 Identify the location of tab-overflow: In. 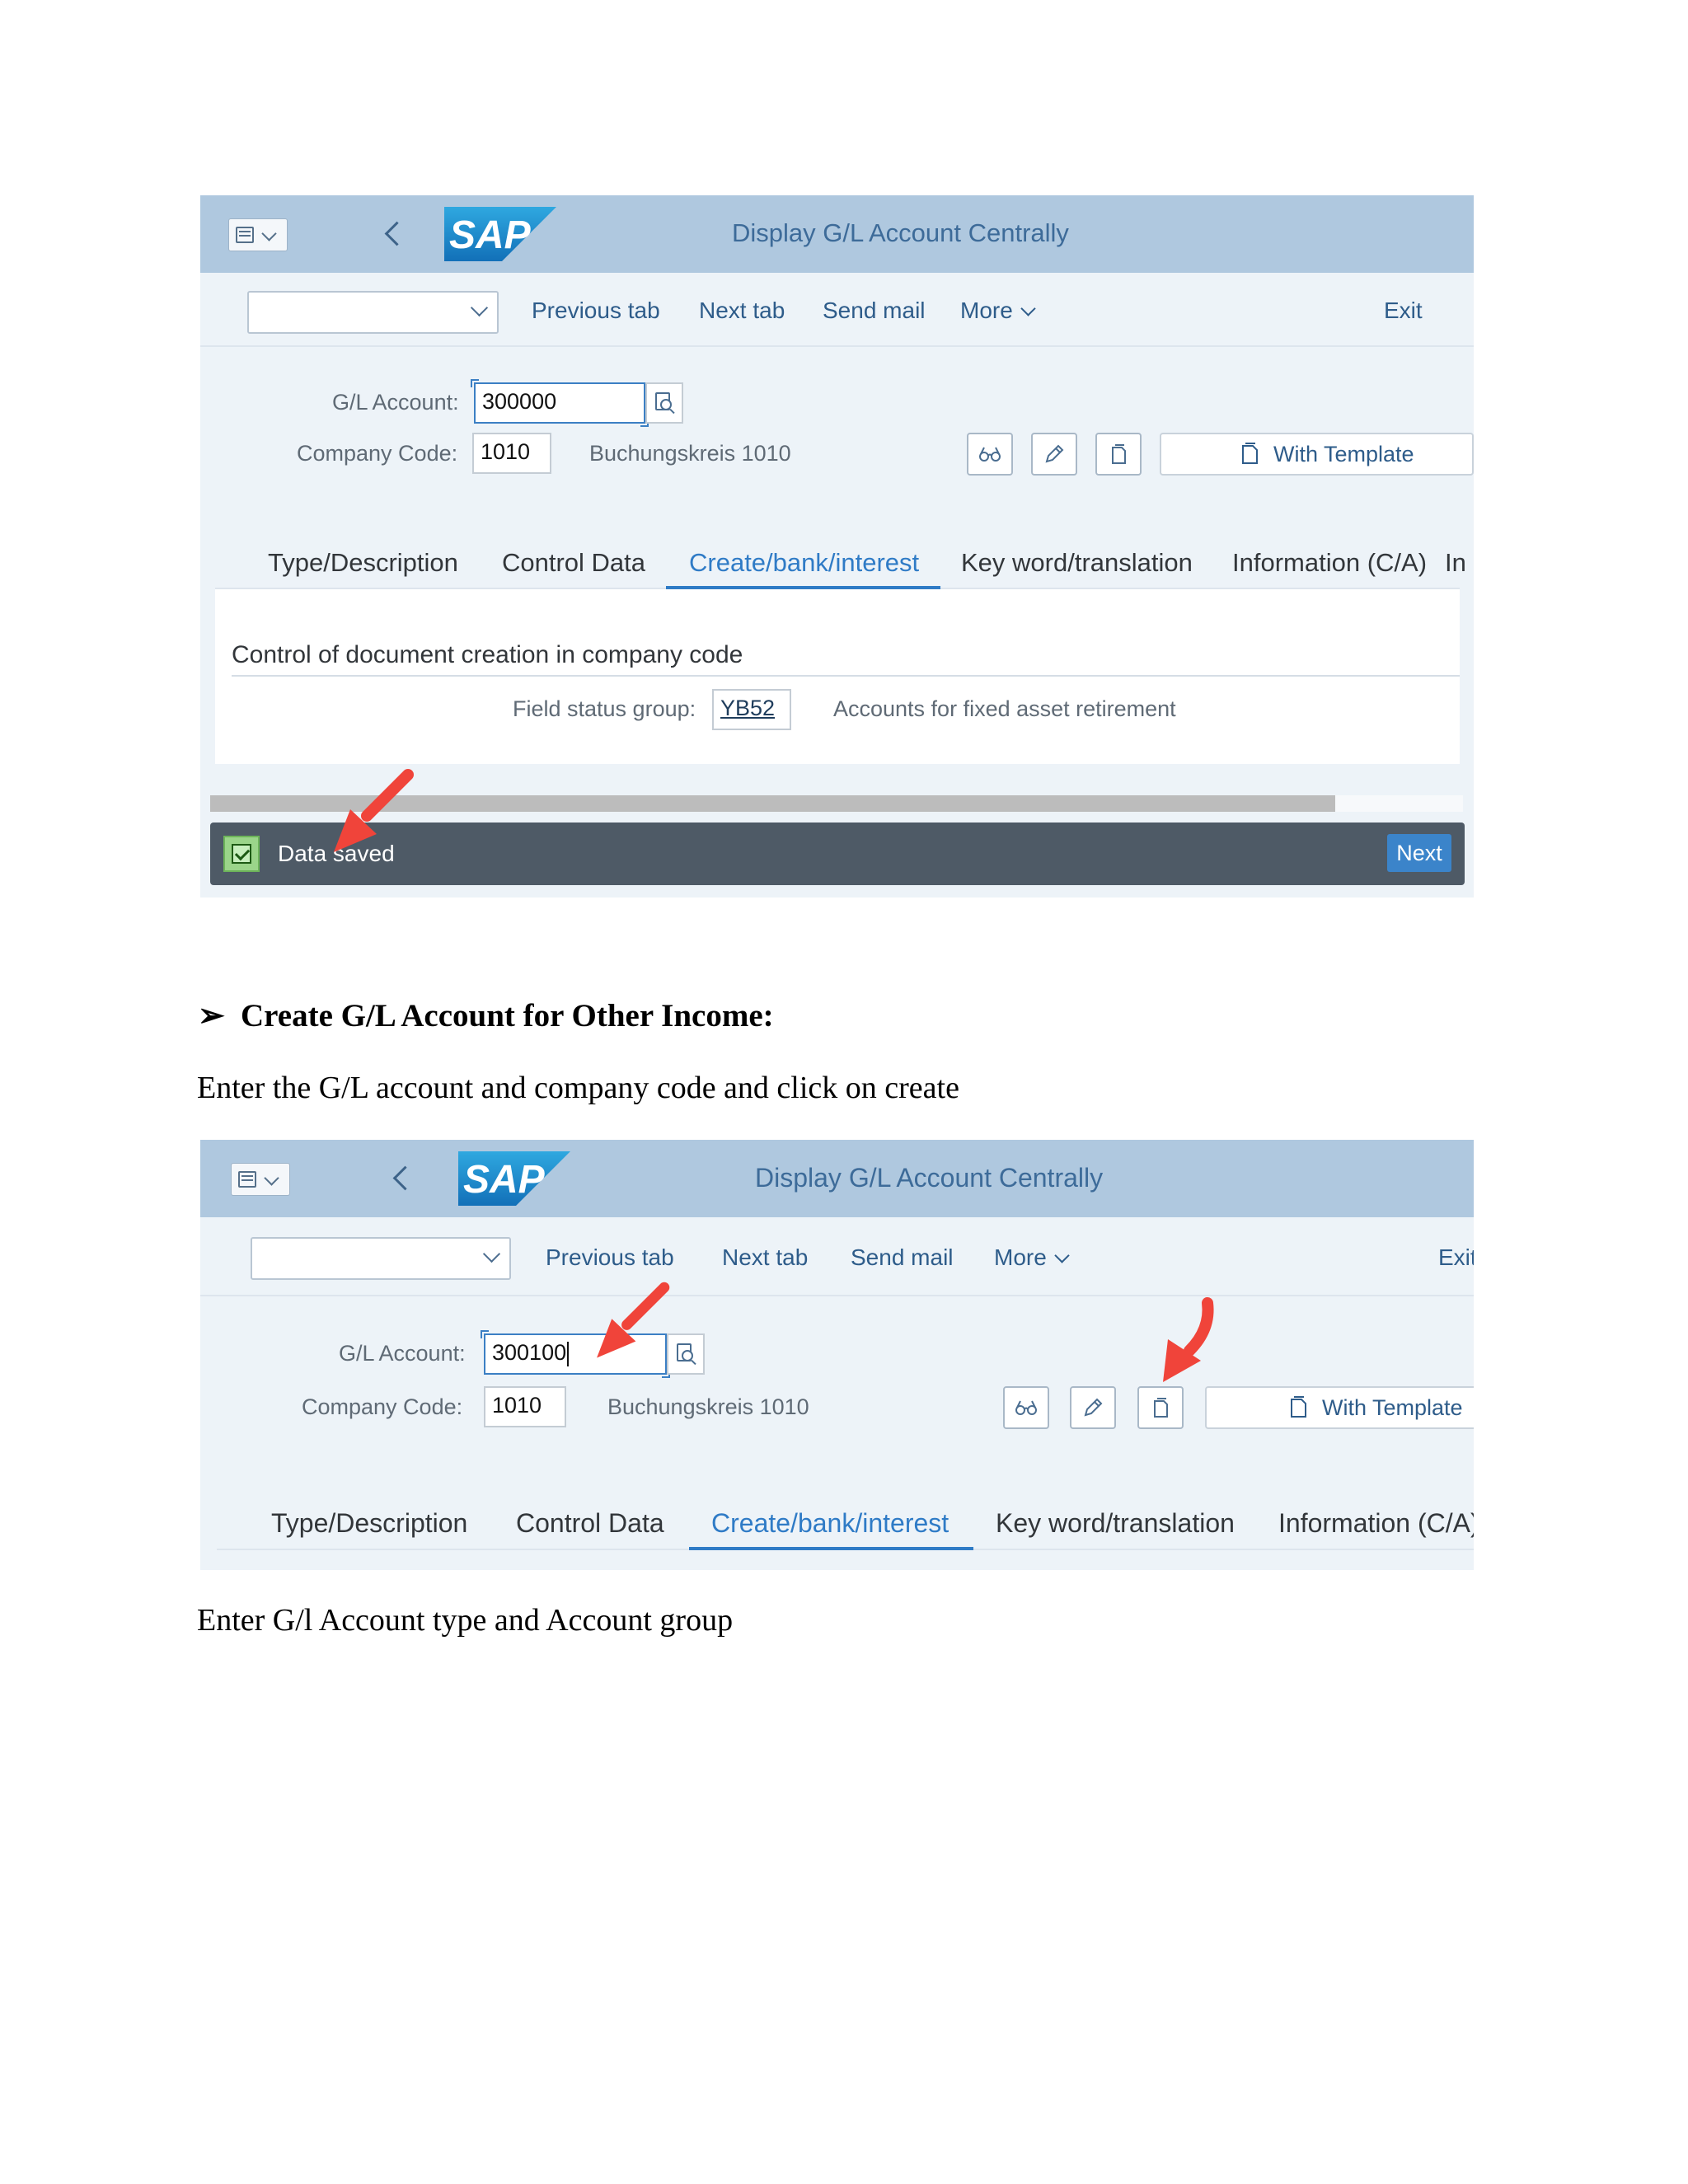
(1455, 563).